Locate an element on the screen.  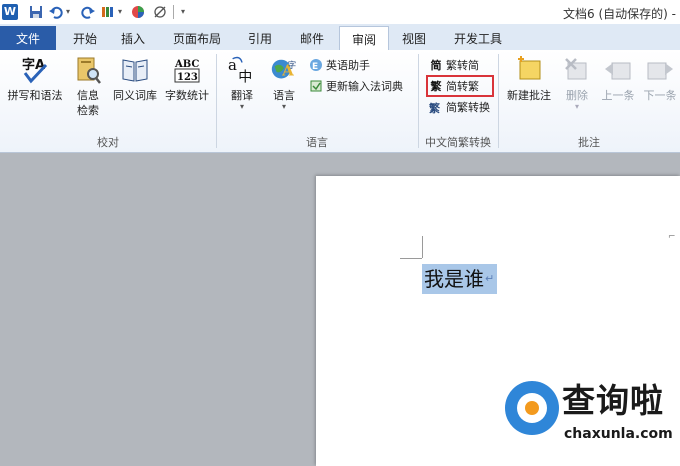
tab-insert: 插入 is located at coordinates (133, 38).